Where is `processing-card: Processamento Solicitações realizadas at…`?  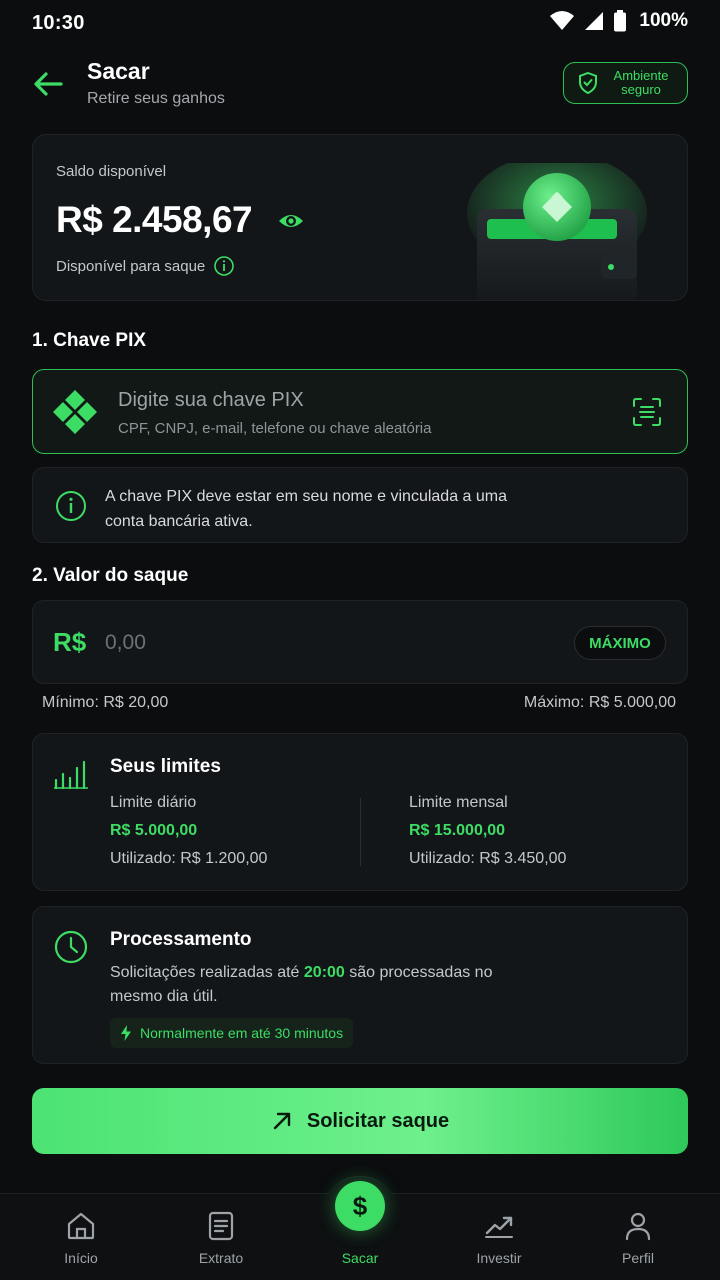
processing-card: Processamento Solicitações realizadas at… is located at coordinates (360, 985).